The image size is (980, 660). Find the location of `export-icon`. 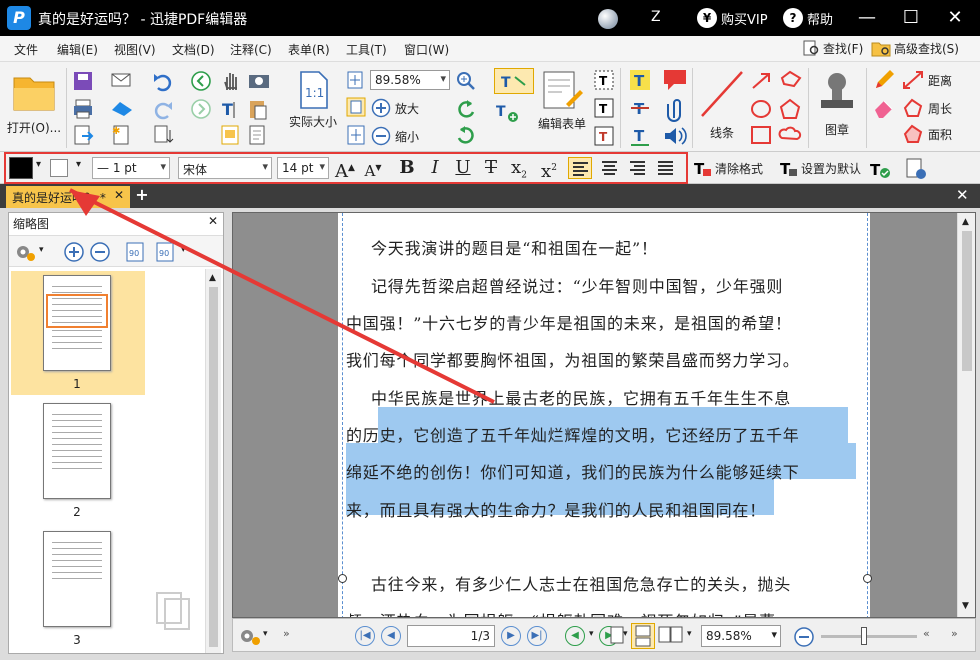

export-icon is located at coordinates (83, 135).